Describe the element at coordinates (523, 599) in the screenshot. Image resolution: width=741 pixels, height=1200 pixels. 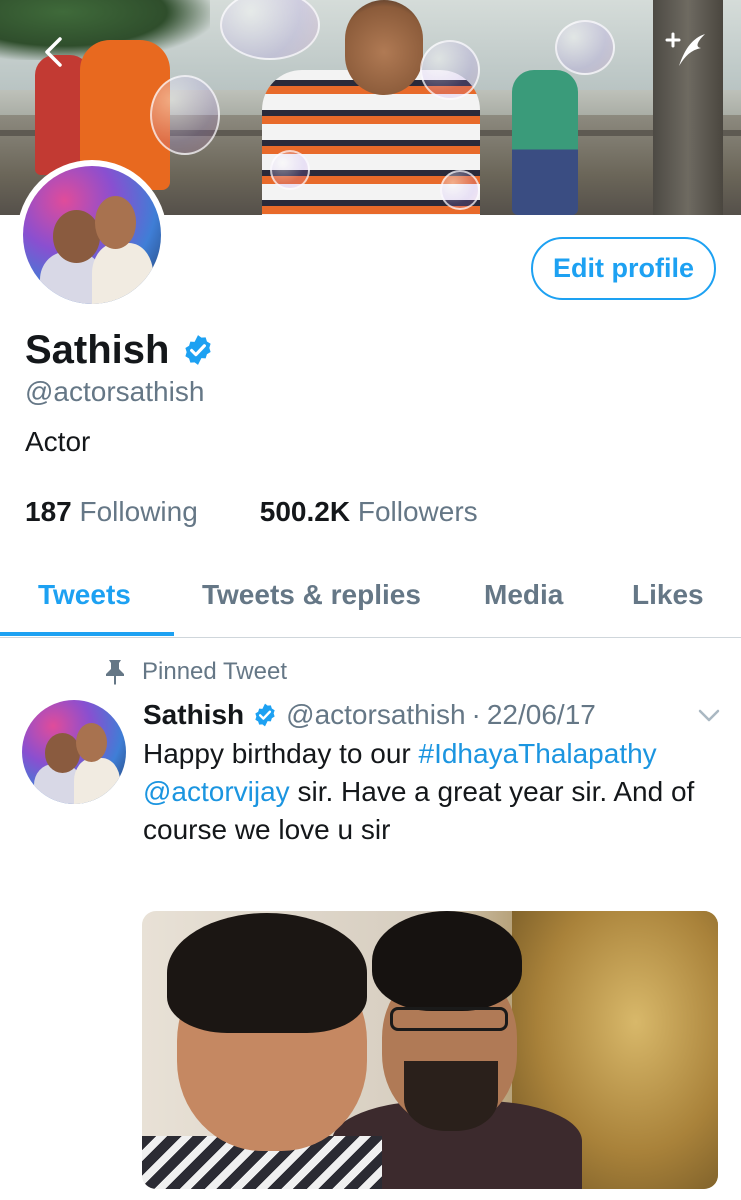
I see `tab-media: Media` at that location.